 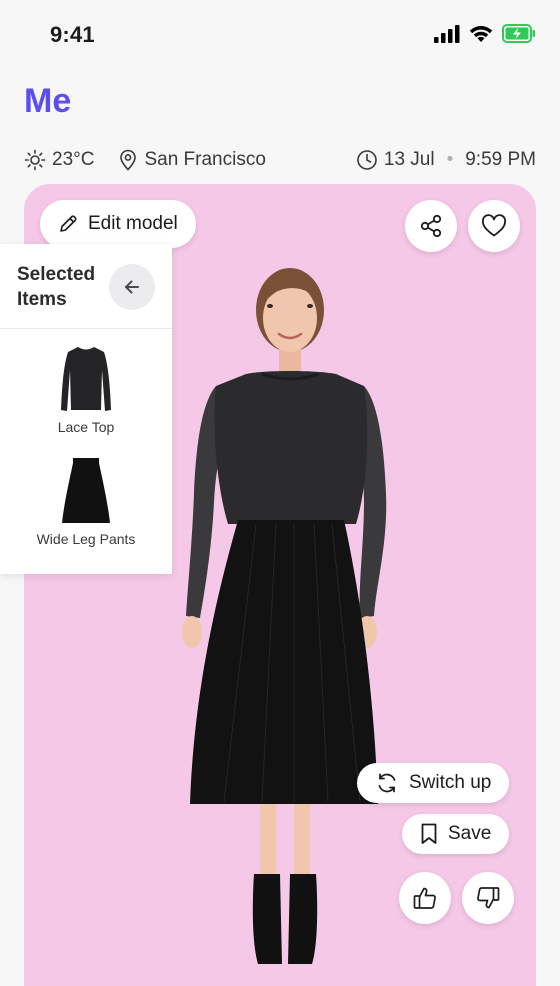 I want to click on pencil-icon, so click(x=68, y=223).